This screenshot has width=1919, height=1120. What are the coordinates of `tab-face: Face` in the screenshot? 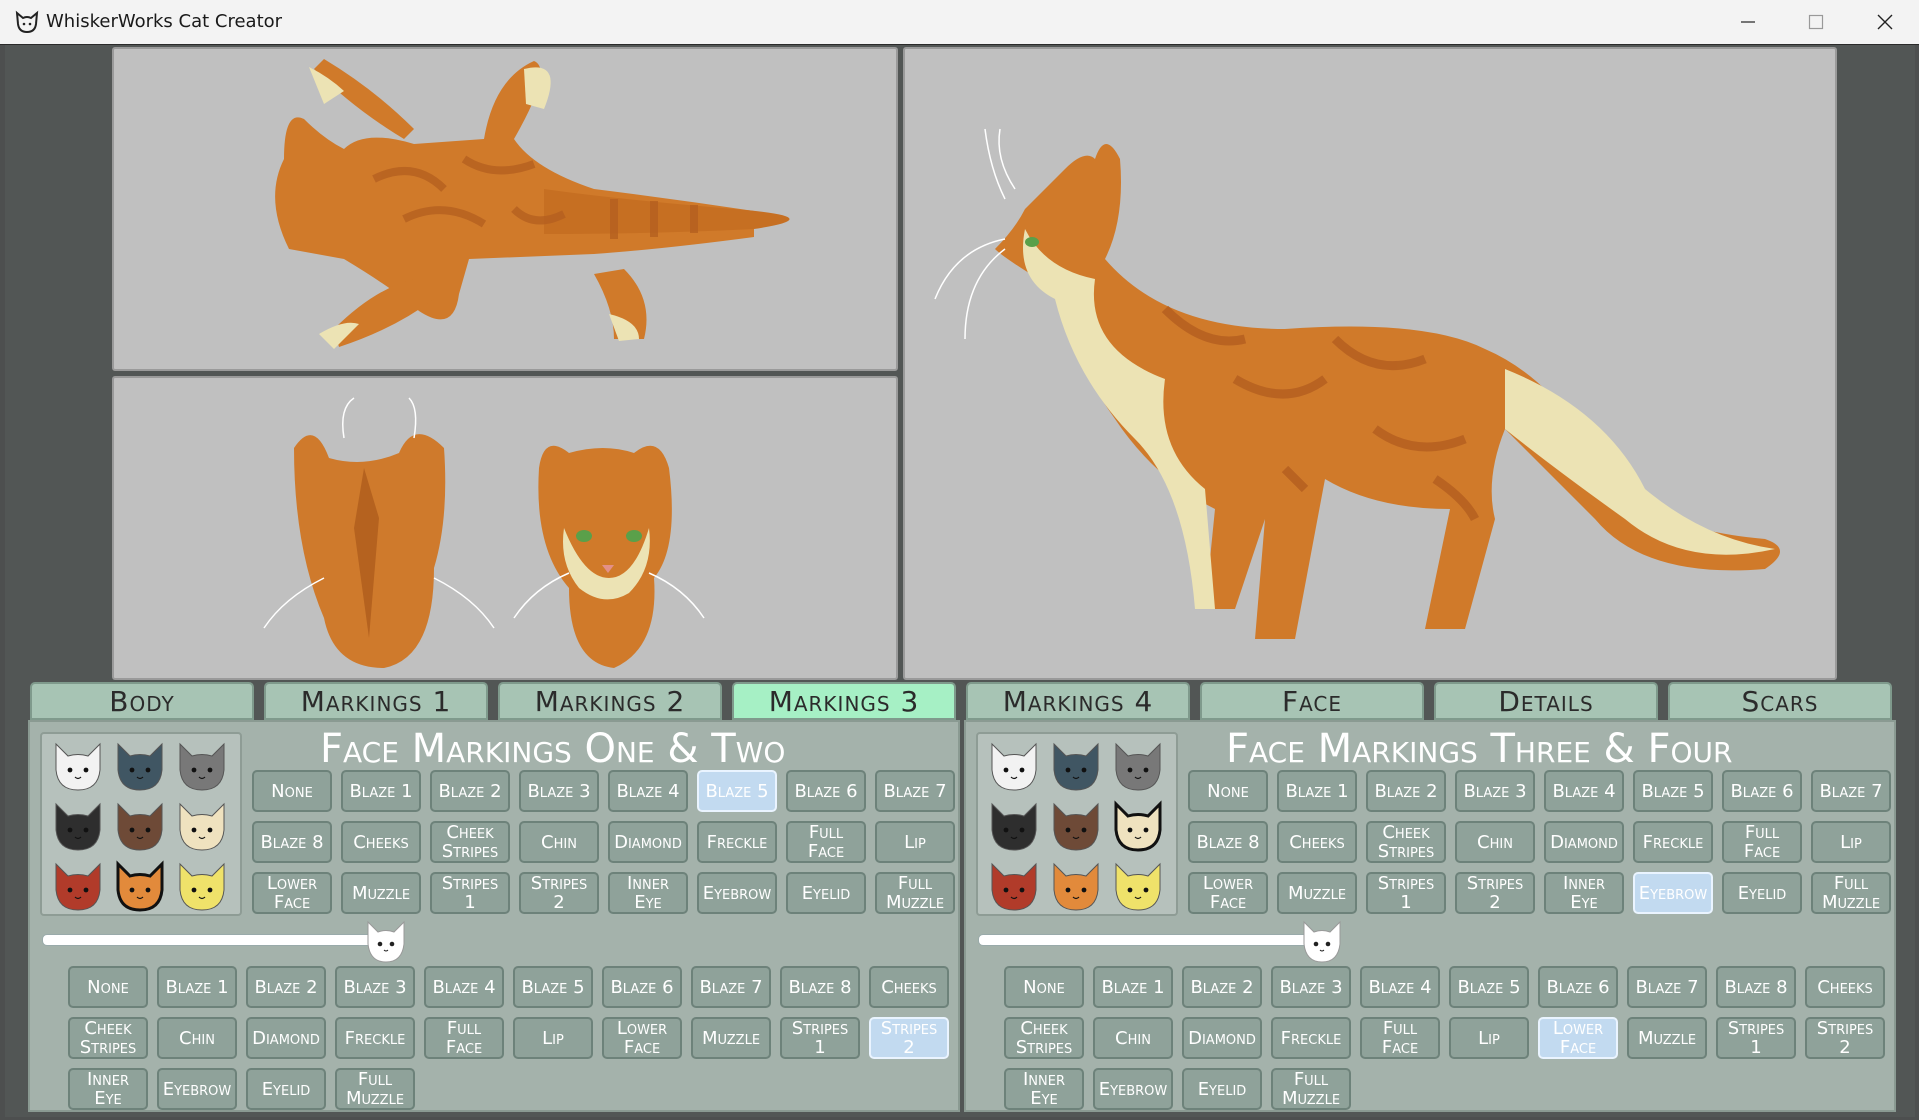 It's located at (1312, 701).